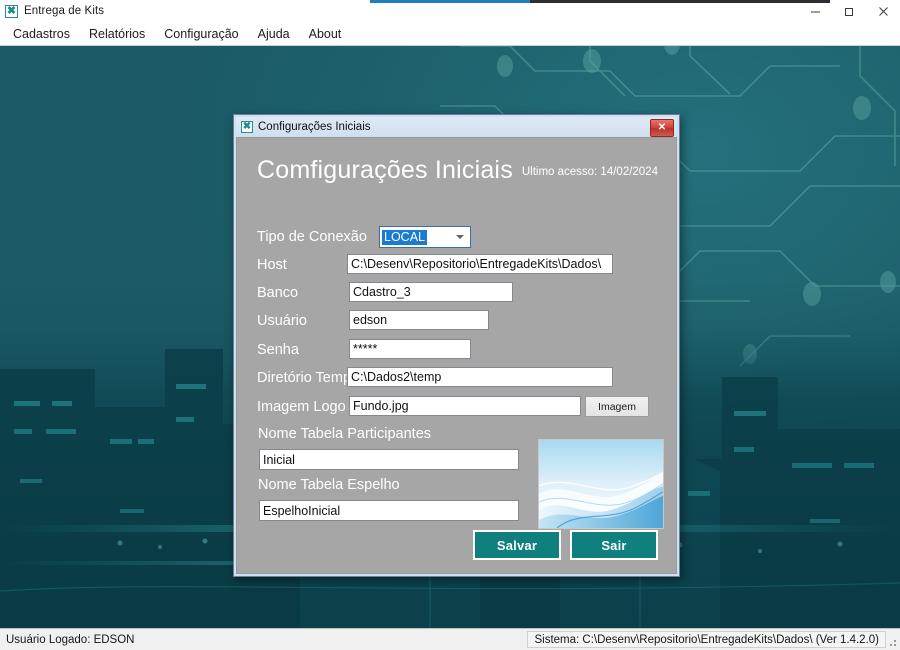  I want to click on last-access-text: Ultimo acesso: 14/02/2024, so click(589, 172).